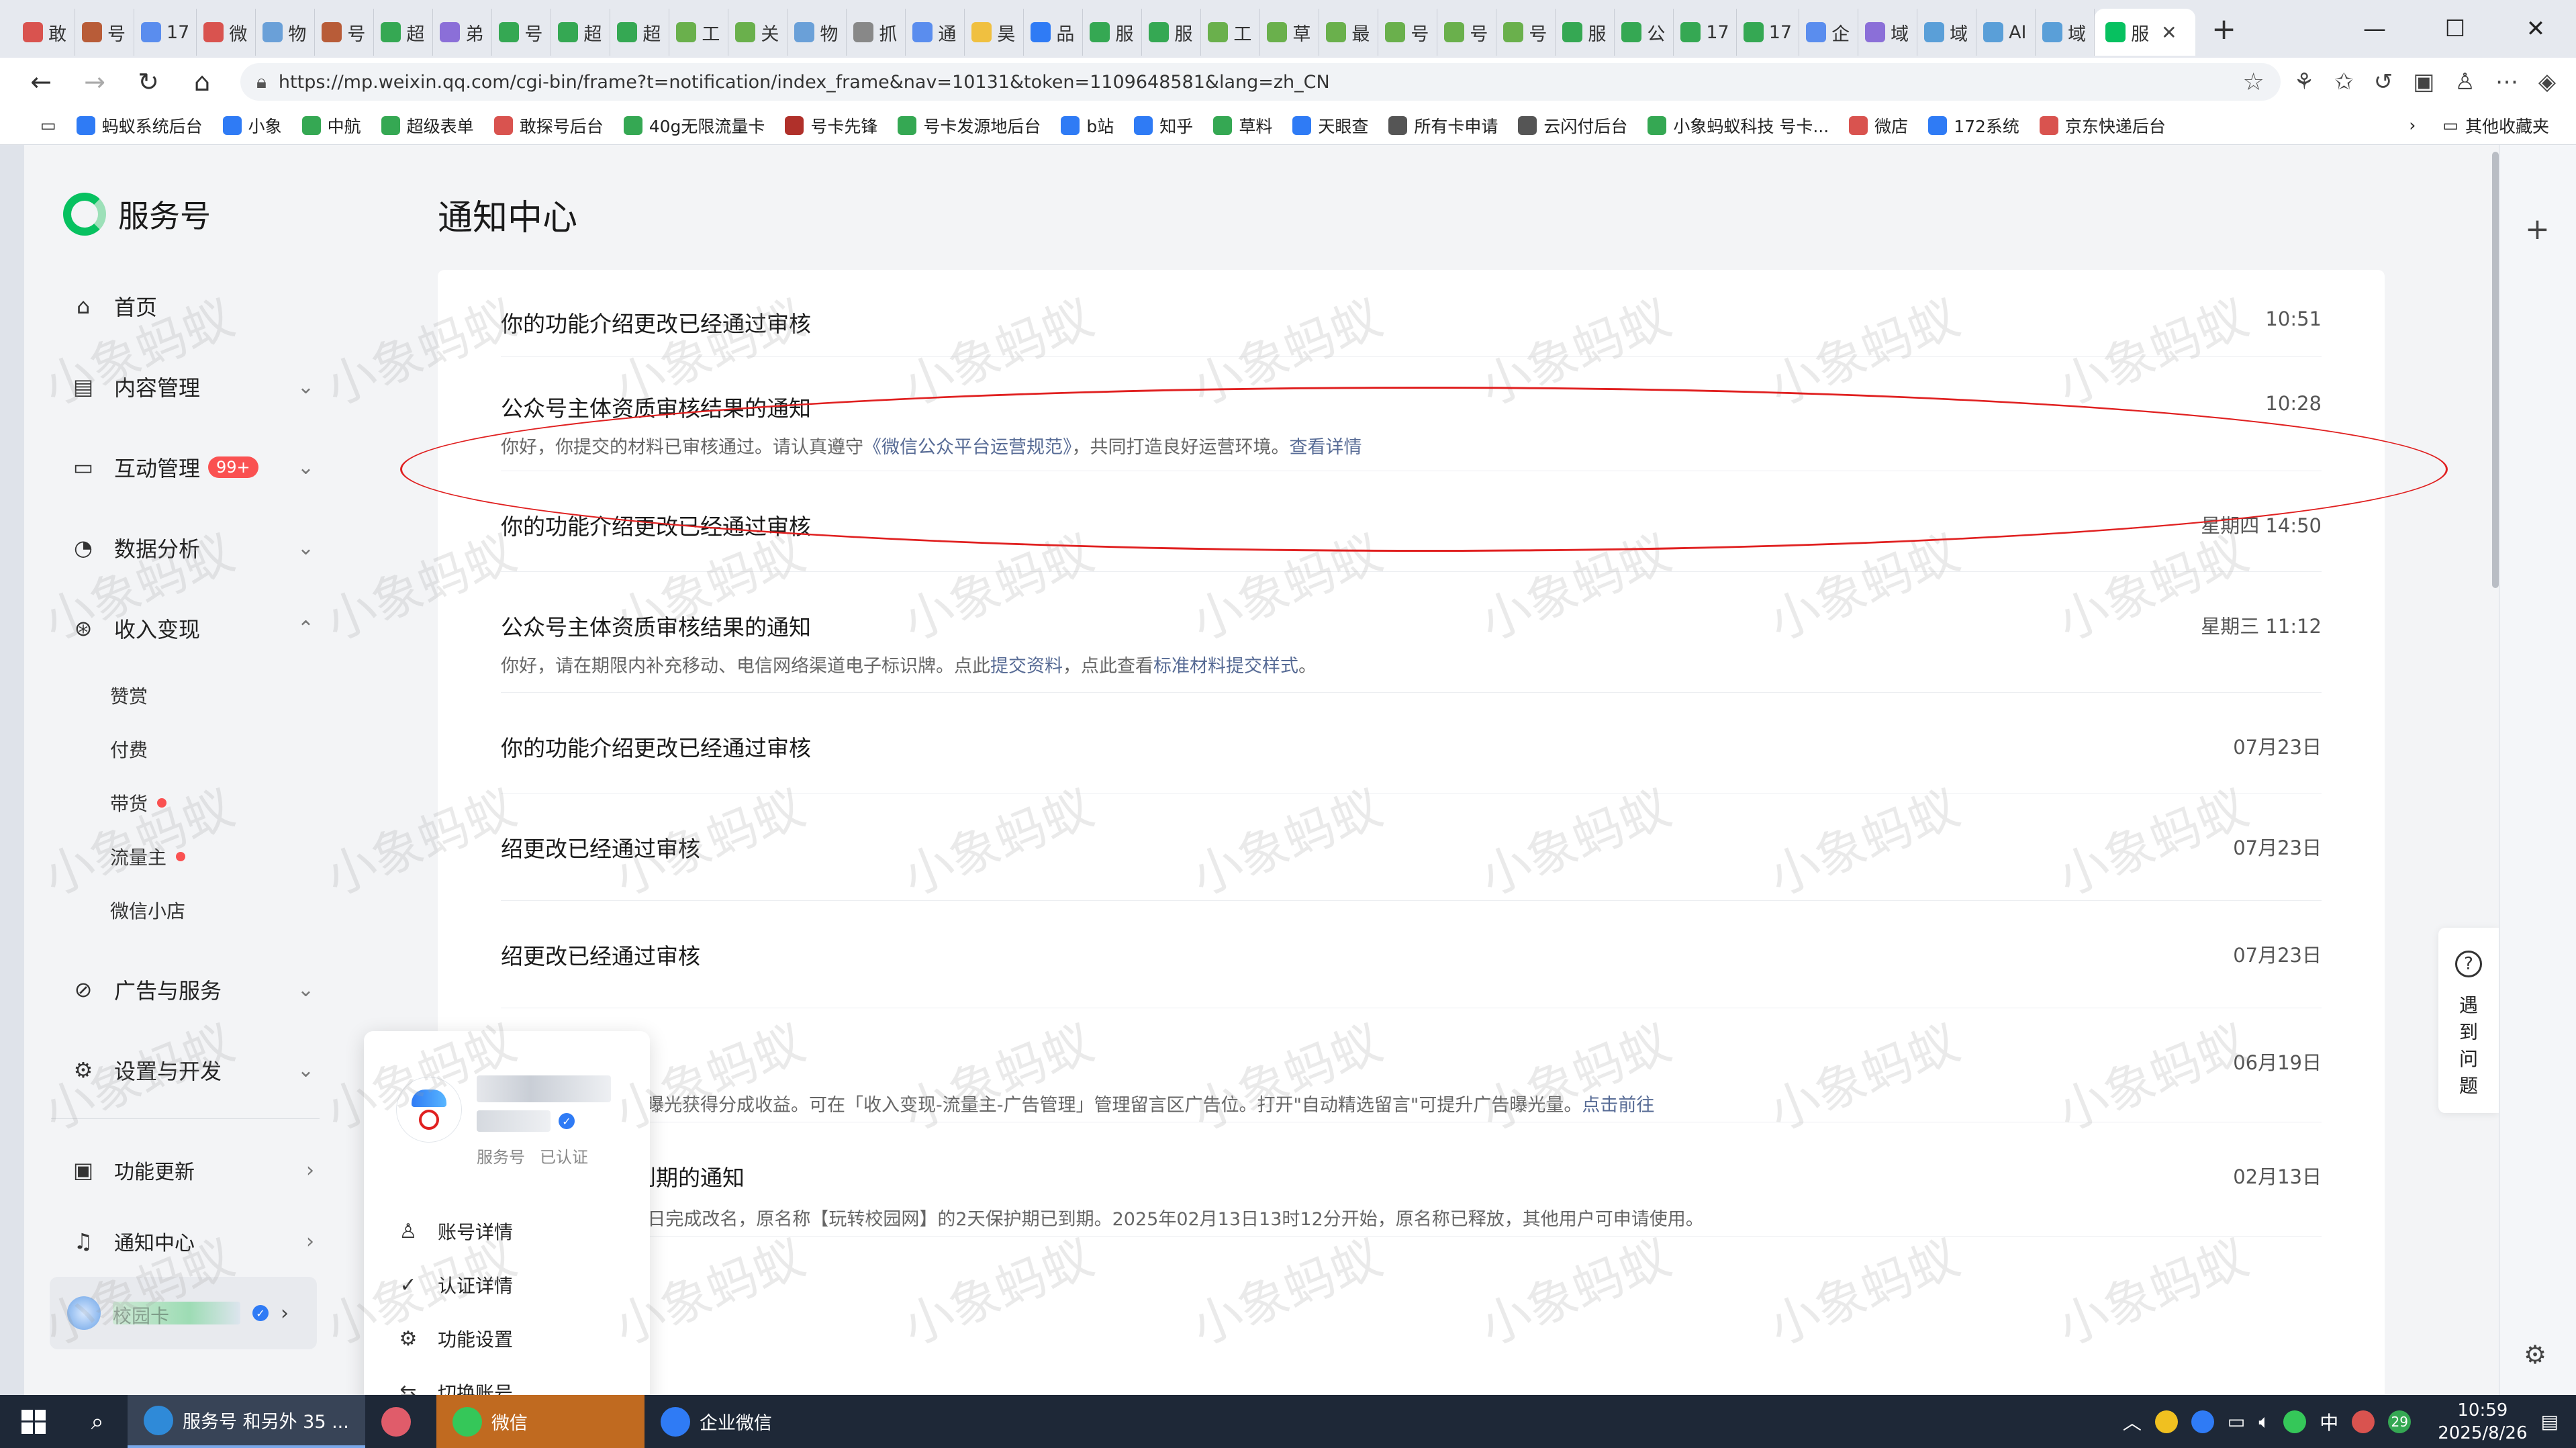 This screenshot has height=1448, width=2576. What do you see at coordinates (2423, 81) in the screenshot?
I see `screenshot-icon: ▣` at bounding box center [2423, 81].